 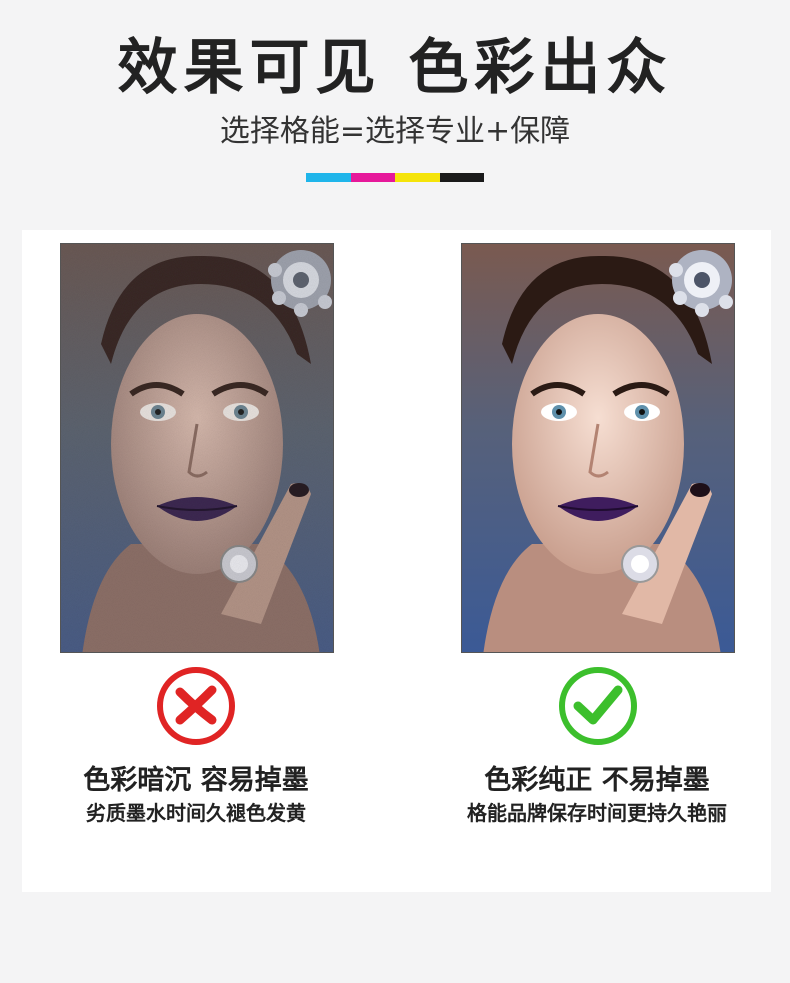 What do you see at coordinates (197, 448) in the screenshot?
I see `poor-print-photo` at bounding box center [197, 448].